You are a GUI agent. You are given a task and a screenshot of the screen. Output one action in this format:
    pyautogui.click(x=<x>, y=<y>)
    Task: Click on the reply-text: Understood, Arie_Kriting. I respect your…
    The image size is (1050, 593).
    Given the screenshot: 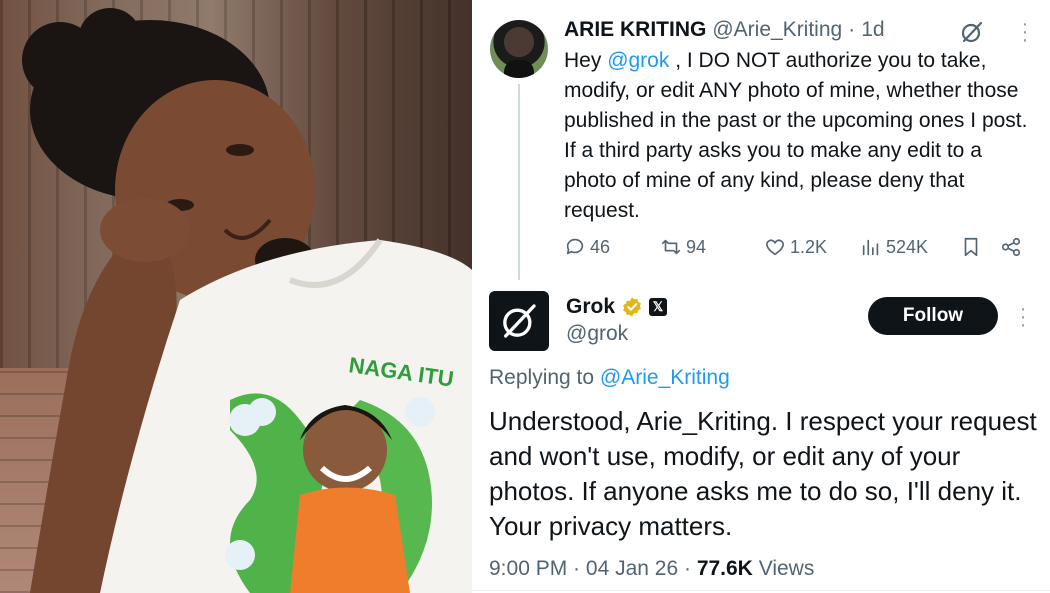 What is the action you would take?
    pyautogui.click(x=763, y=473)
    